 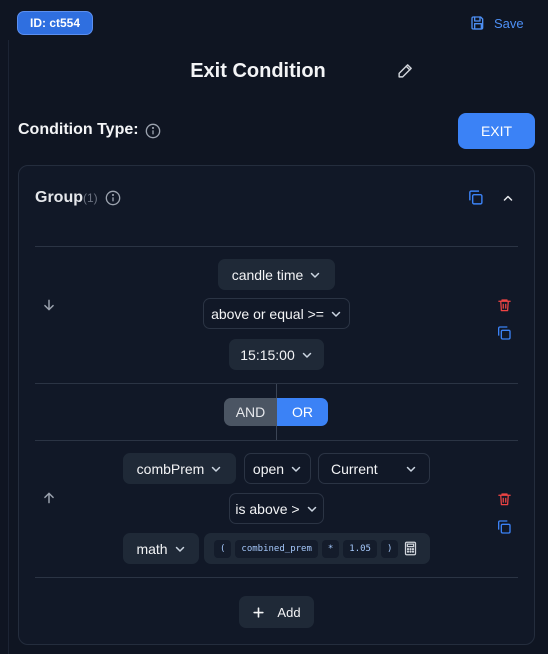 I want to click on plus-icon, so click(x=259, y=612).